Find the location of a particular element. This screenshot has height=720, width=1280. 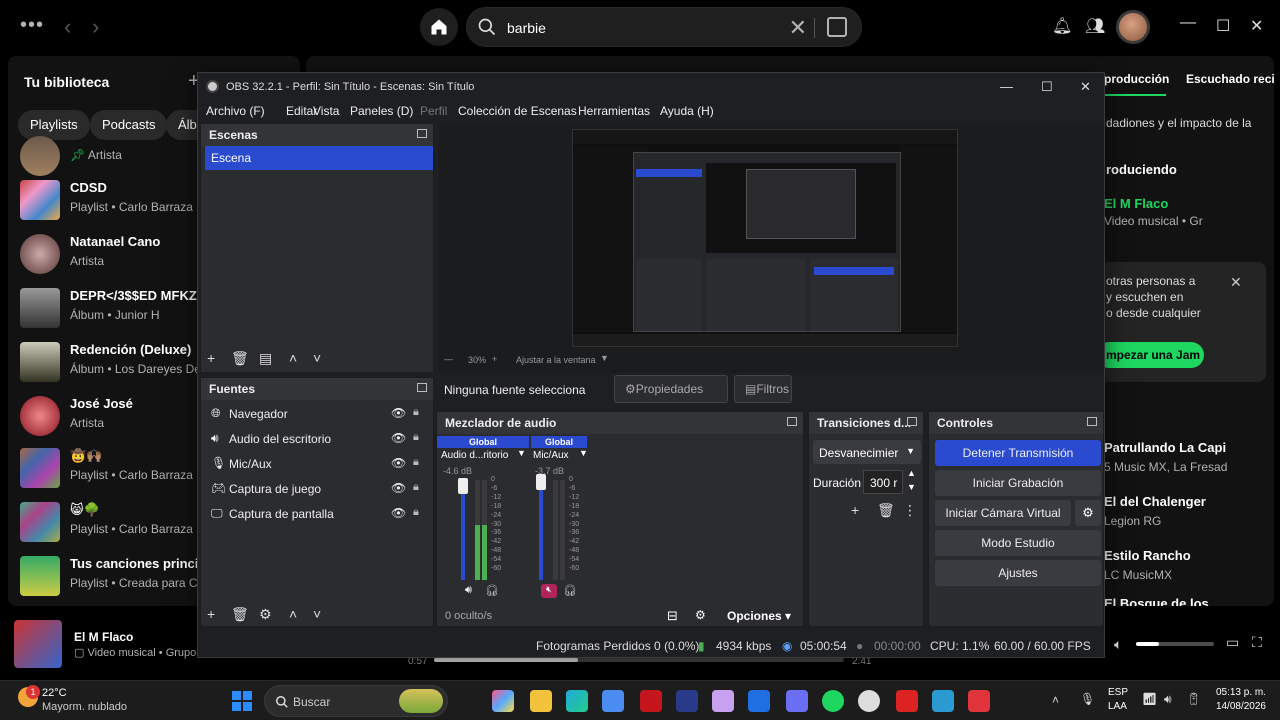

menu-vista: Vista is located at coordinates (326, 111).